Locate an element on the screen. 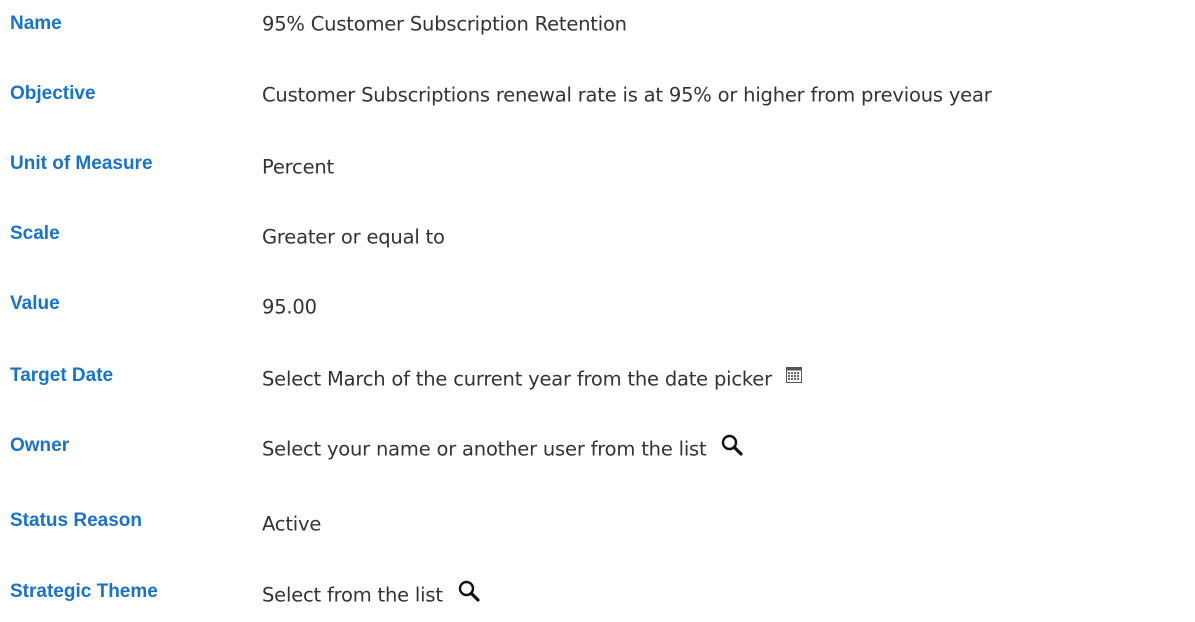 The image size is (1195, 622). field-row-strategic-theme: Strategic Theme Select from the list is located at coordinates (597, 598).